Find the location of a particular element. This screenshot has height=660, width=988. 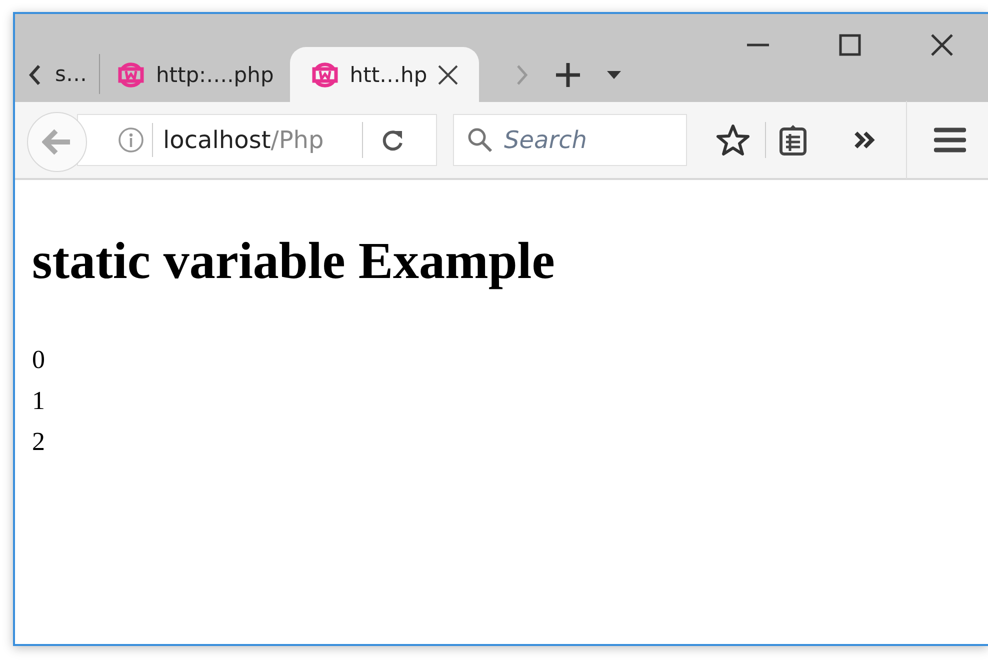

output-line: 2 is located at coordinates (39, 442).